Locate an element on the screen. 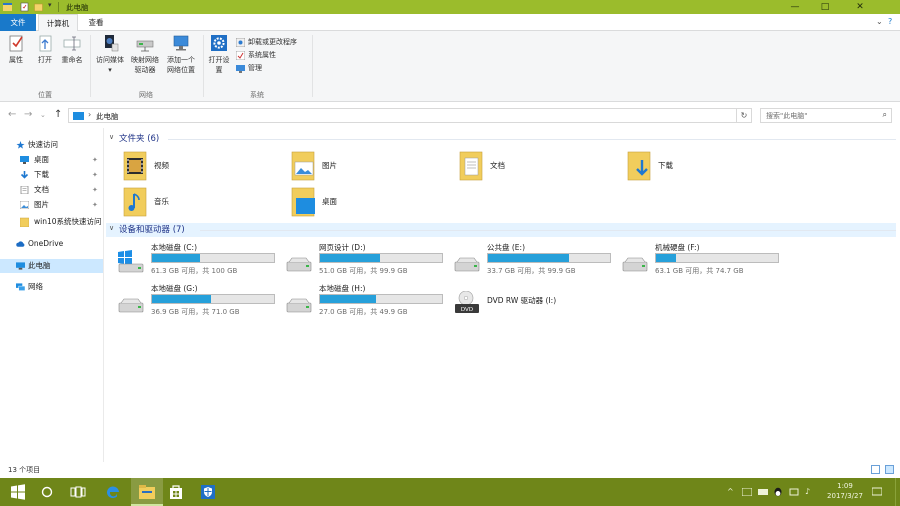  up-button: ↑ is located at coordinates (58, 114).